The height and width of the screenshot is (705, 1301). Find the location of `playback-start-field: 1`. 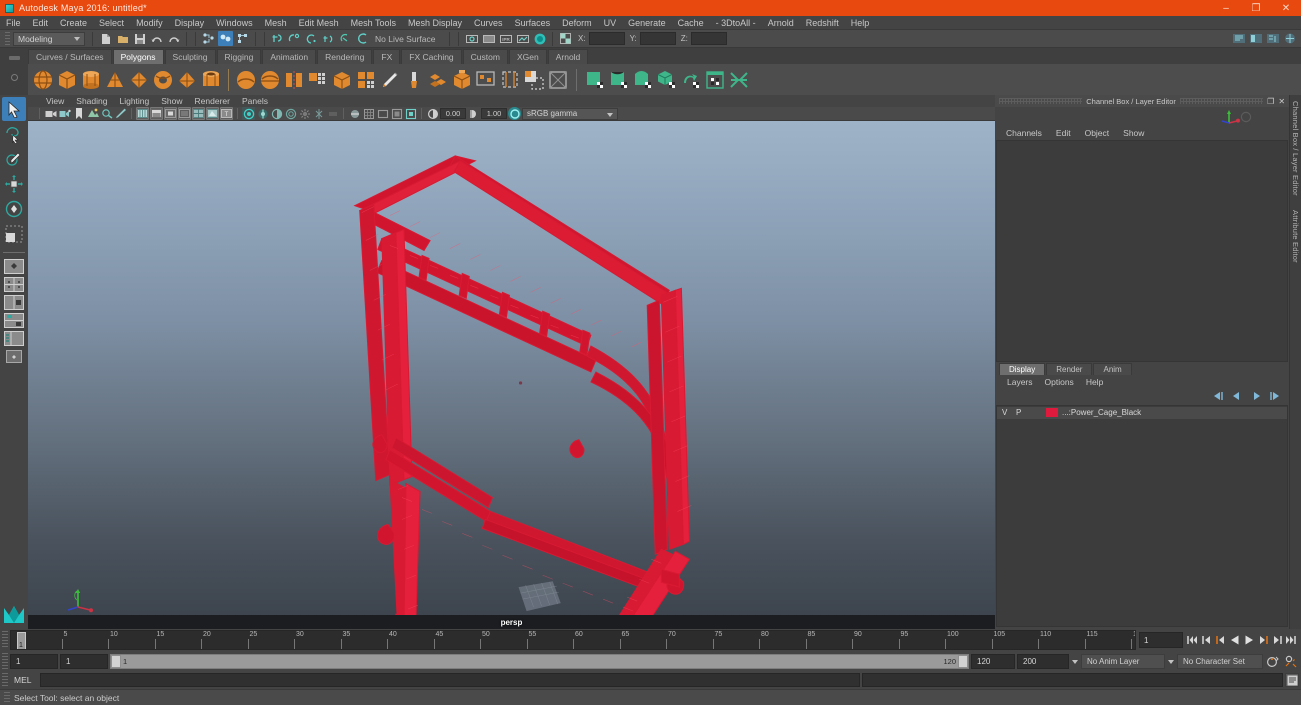

playback-start-field: 1 is located at coordinates (84, 661).